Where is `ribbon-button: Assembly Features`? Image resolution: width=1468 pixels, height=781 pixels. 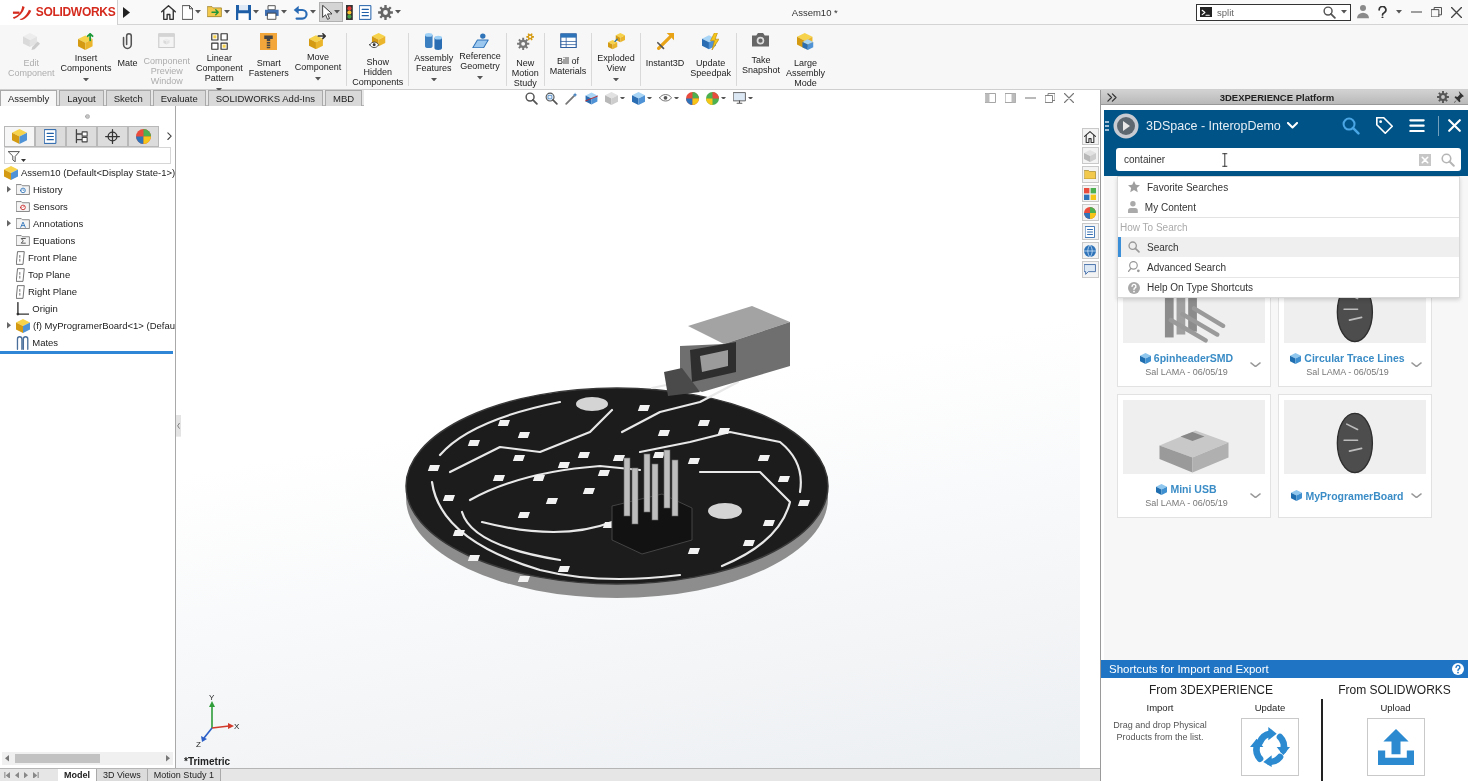 ribbon-button: Assembly Features is located at coordinates (434, 57).